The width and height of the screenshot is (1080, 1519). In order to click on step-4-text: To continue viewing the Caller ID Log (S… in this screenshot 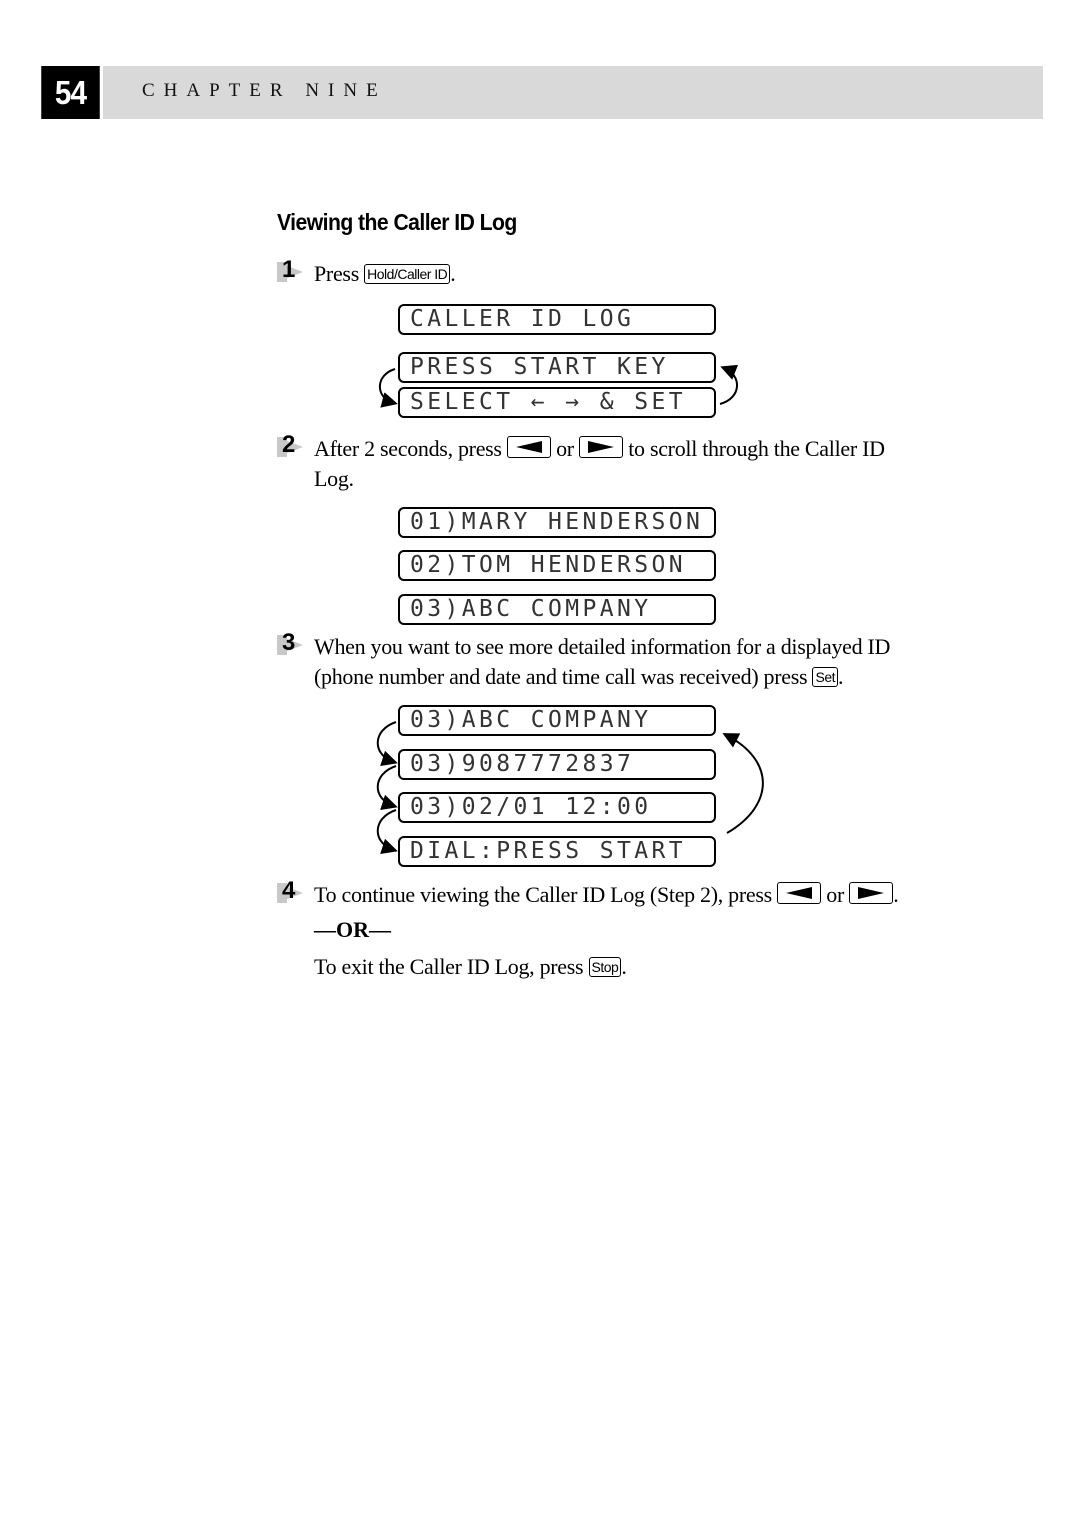, I will do `click(606, 894)`.